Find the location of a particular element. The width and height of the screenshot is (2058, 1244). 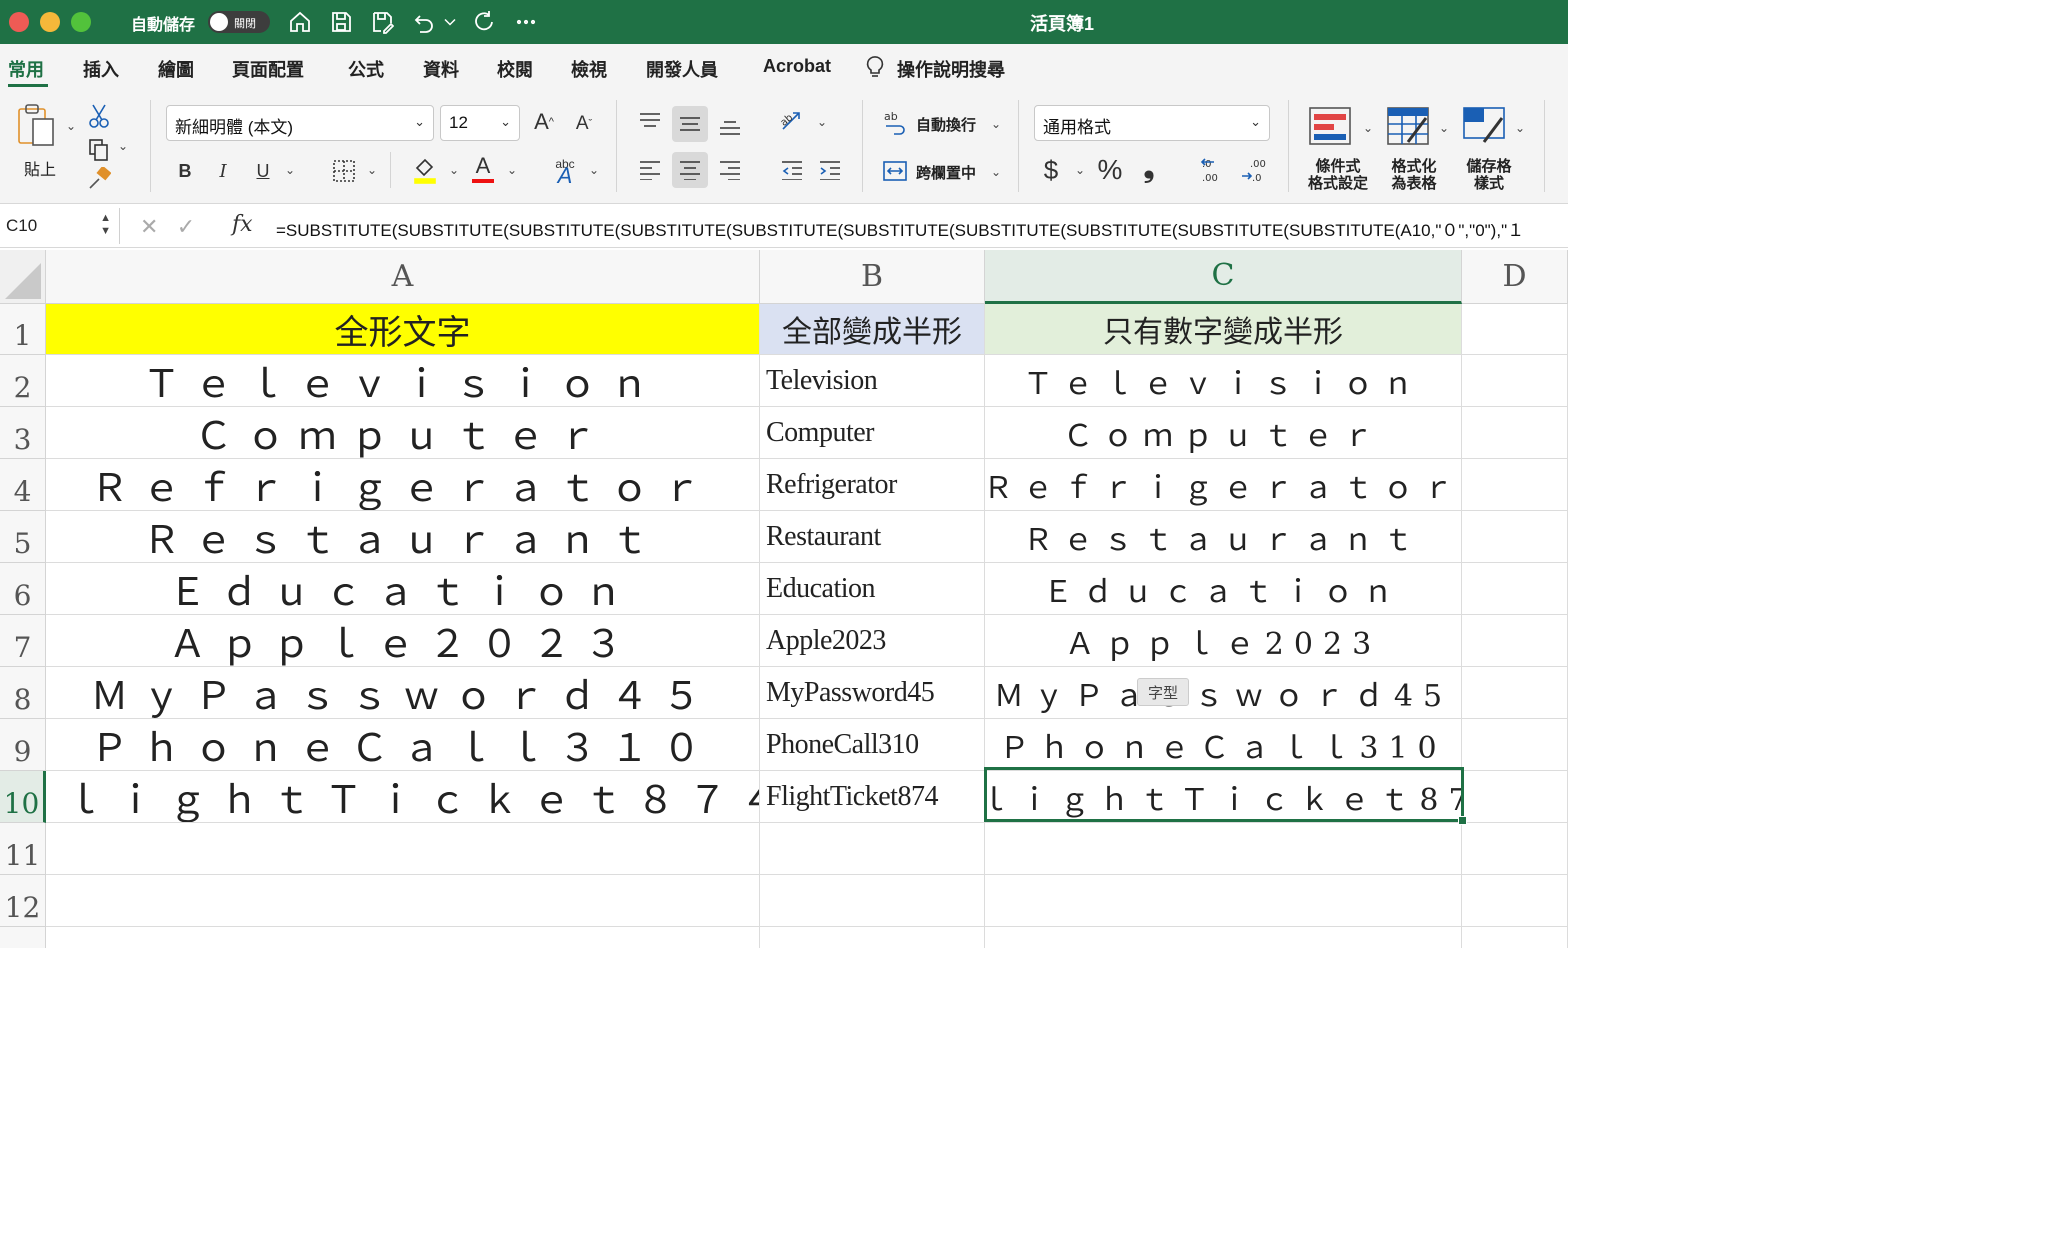

cell-d7 is located at coordinates (1515, 641).